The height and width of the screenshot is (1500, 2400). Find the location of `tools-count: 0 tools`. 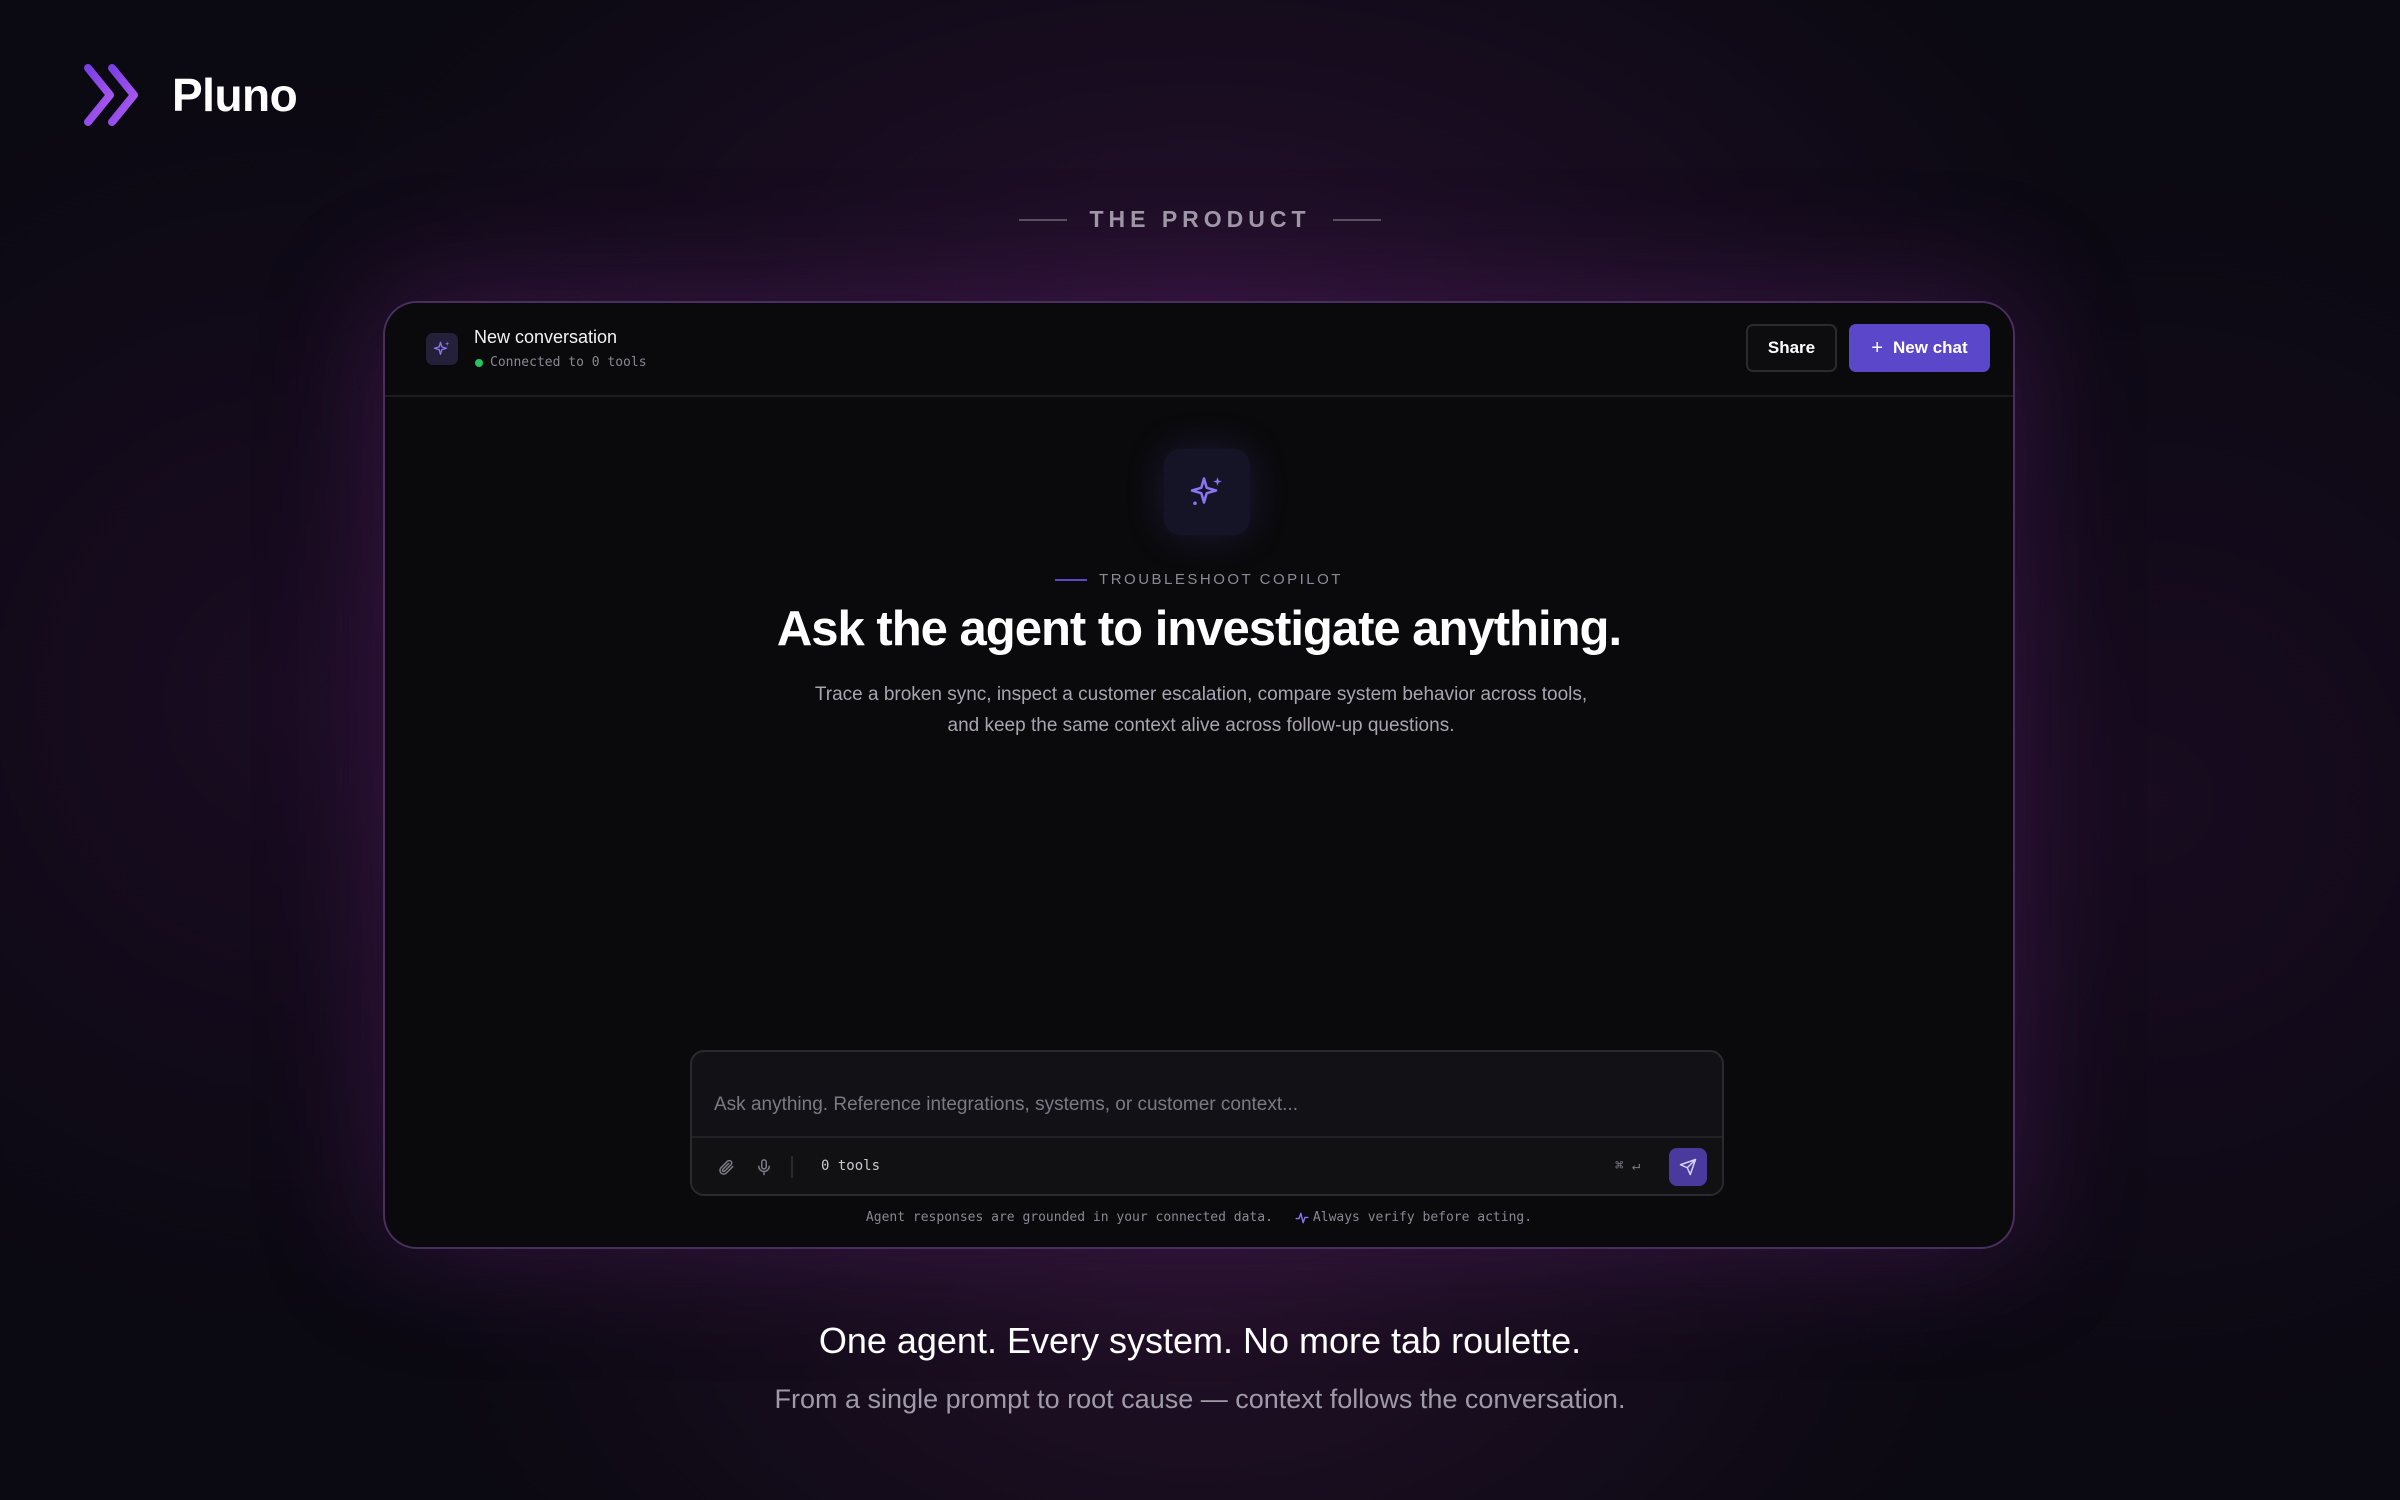

tools-count: 0 tools is located at coordinates (850, 1166).